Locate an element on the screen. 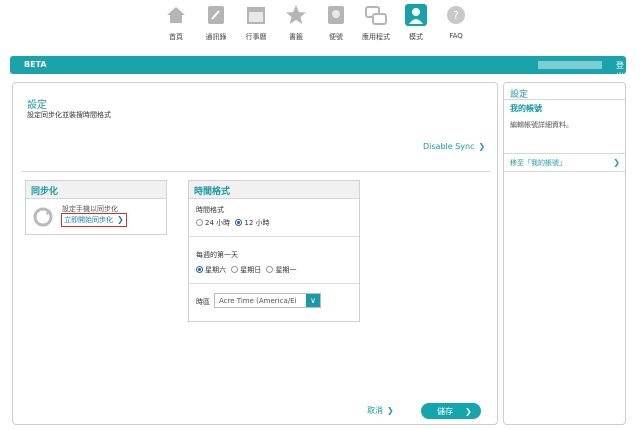 The height and width of the screenshot is (429, 640). cancel-button: 取消 ❯ is located at coordinates (380, 410).